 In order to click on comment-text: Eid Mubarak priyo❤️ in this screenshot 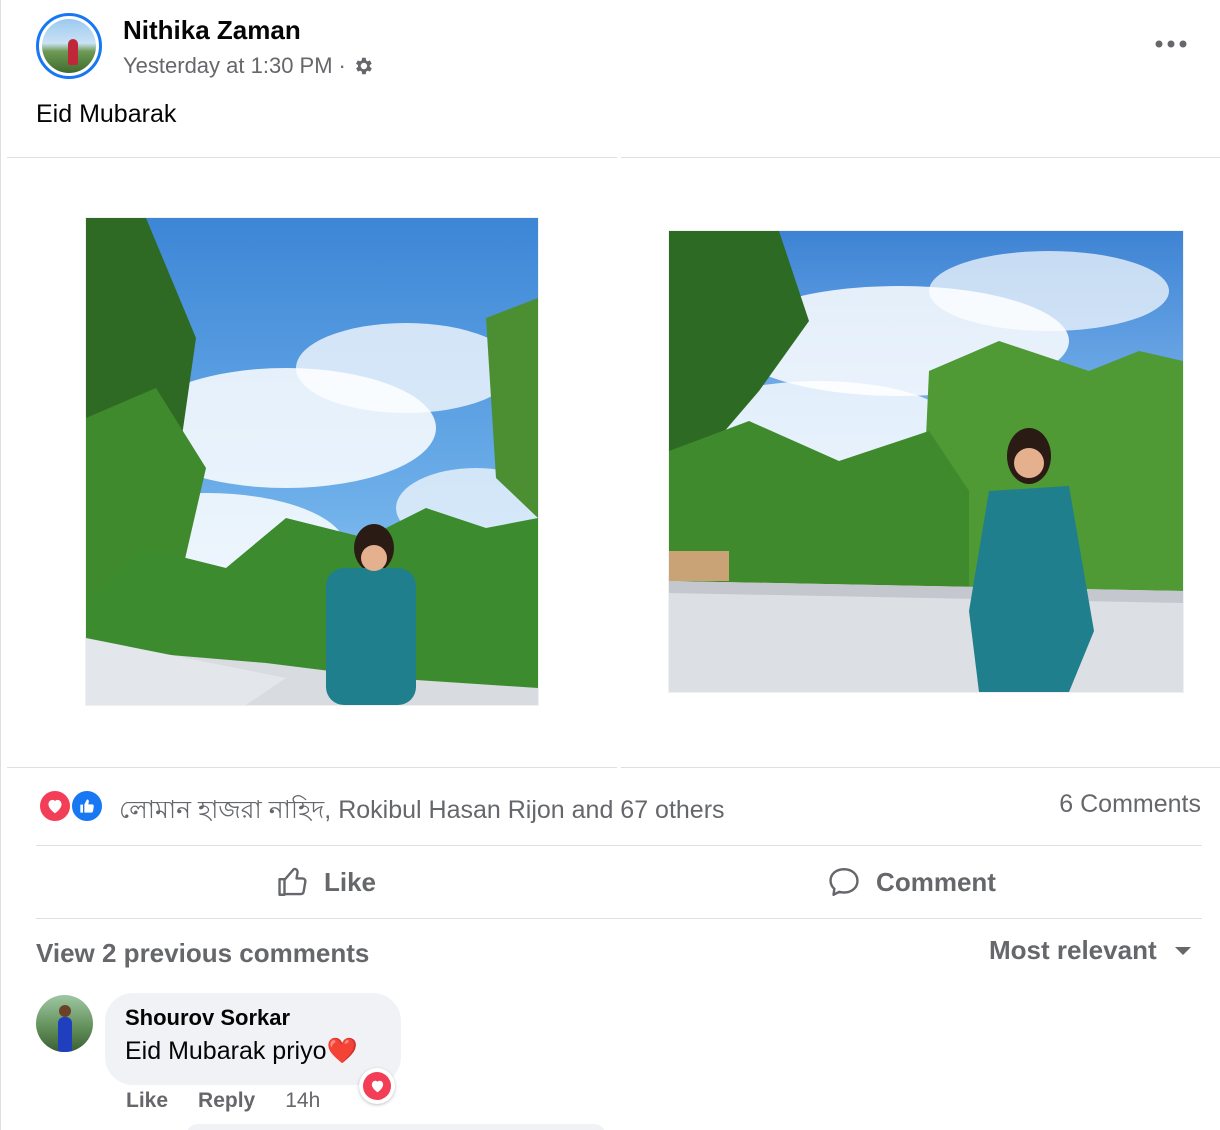, I will do `click(253, 1051)`.